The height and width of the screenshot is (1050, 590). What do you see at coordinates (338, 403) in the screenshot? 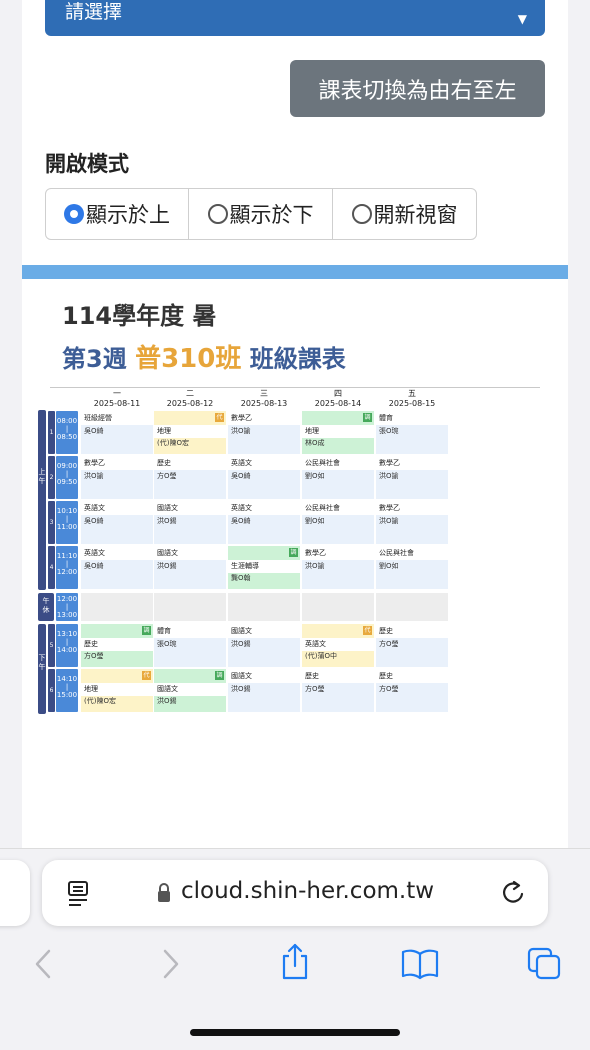
I see `day-date: 2025-08-14` at bounding box center [338, 403].